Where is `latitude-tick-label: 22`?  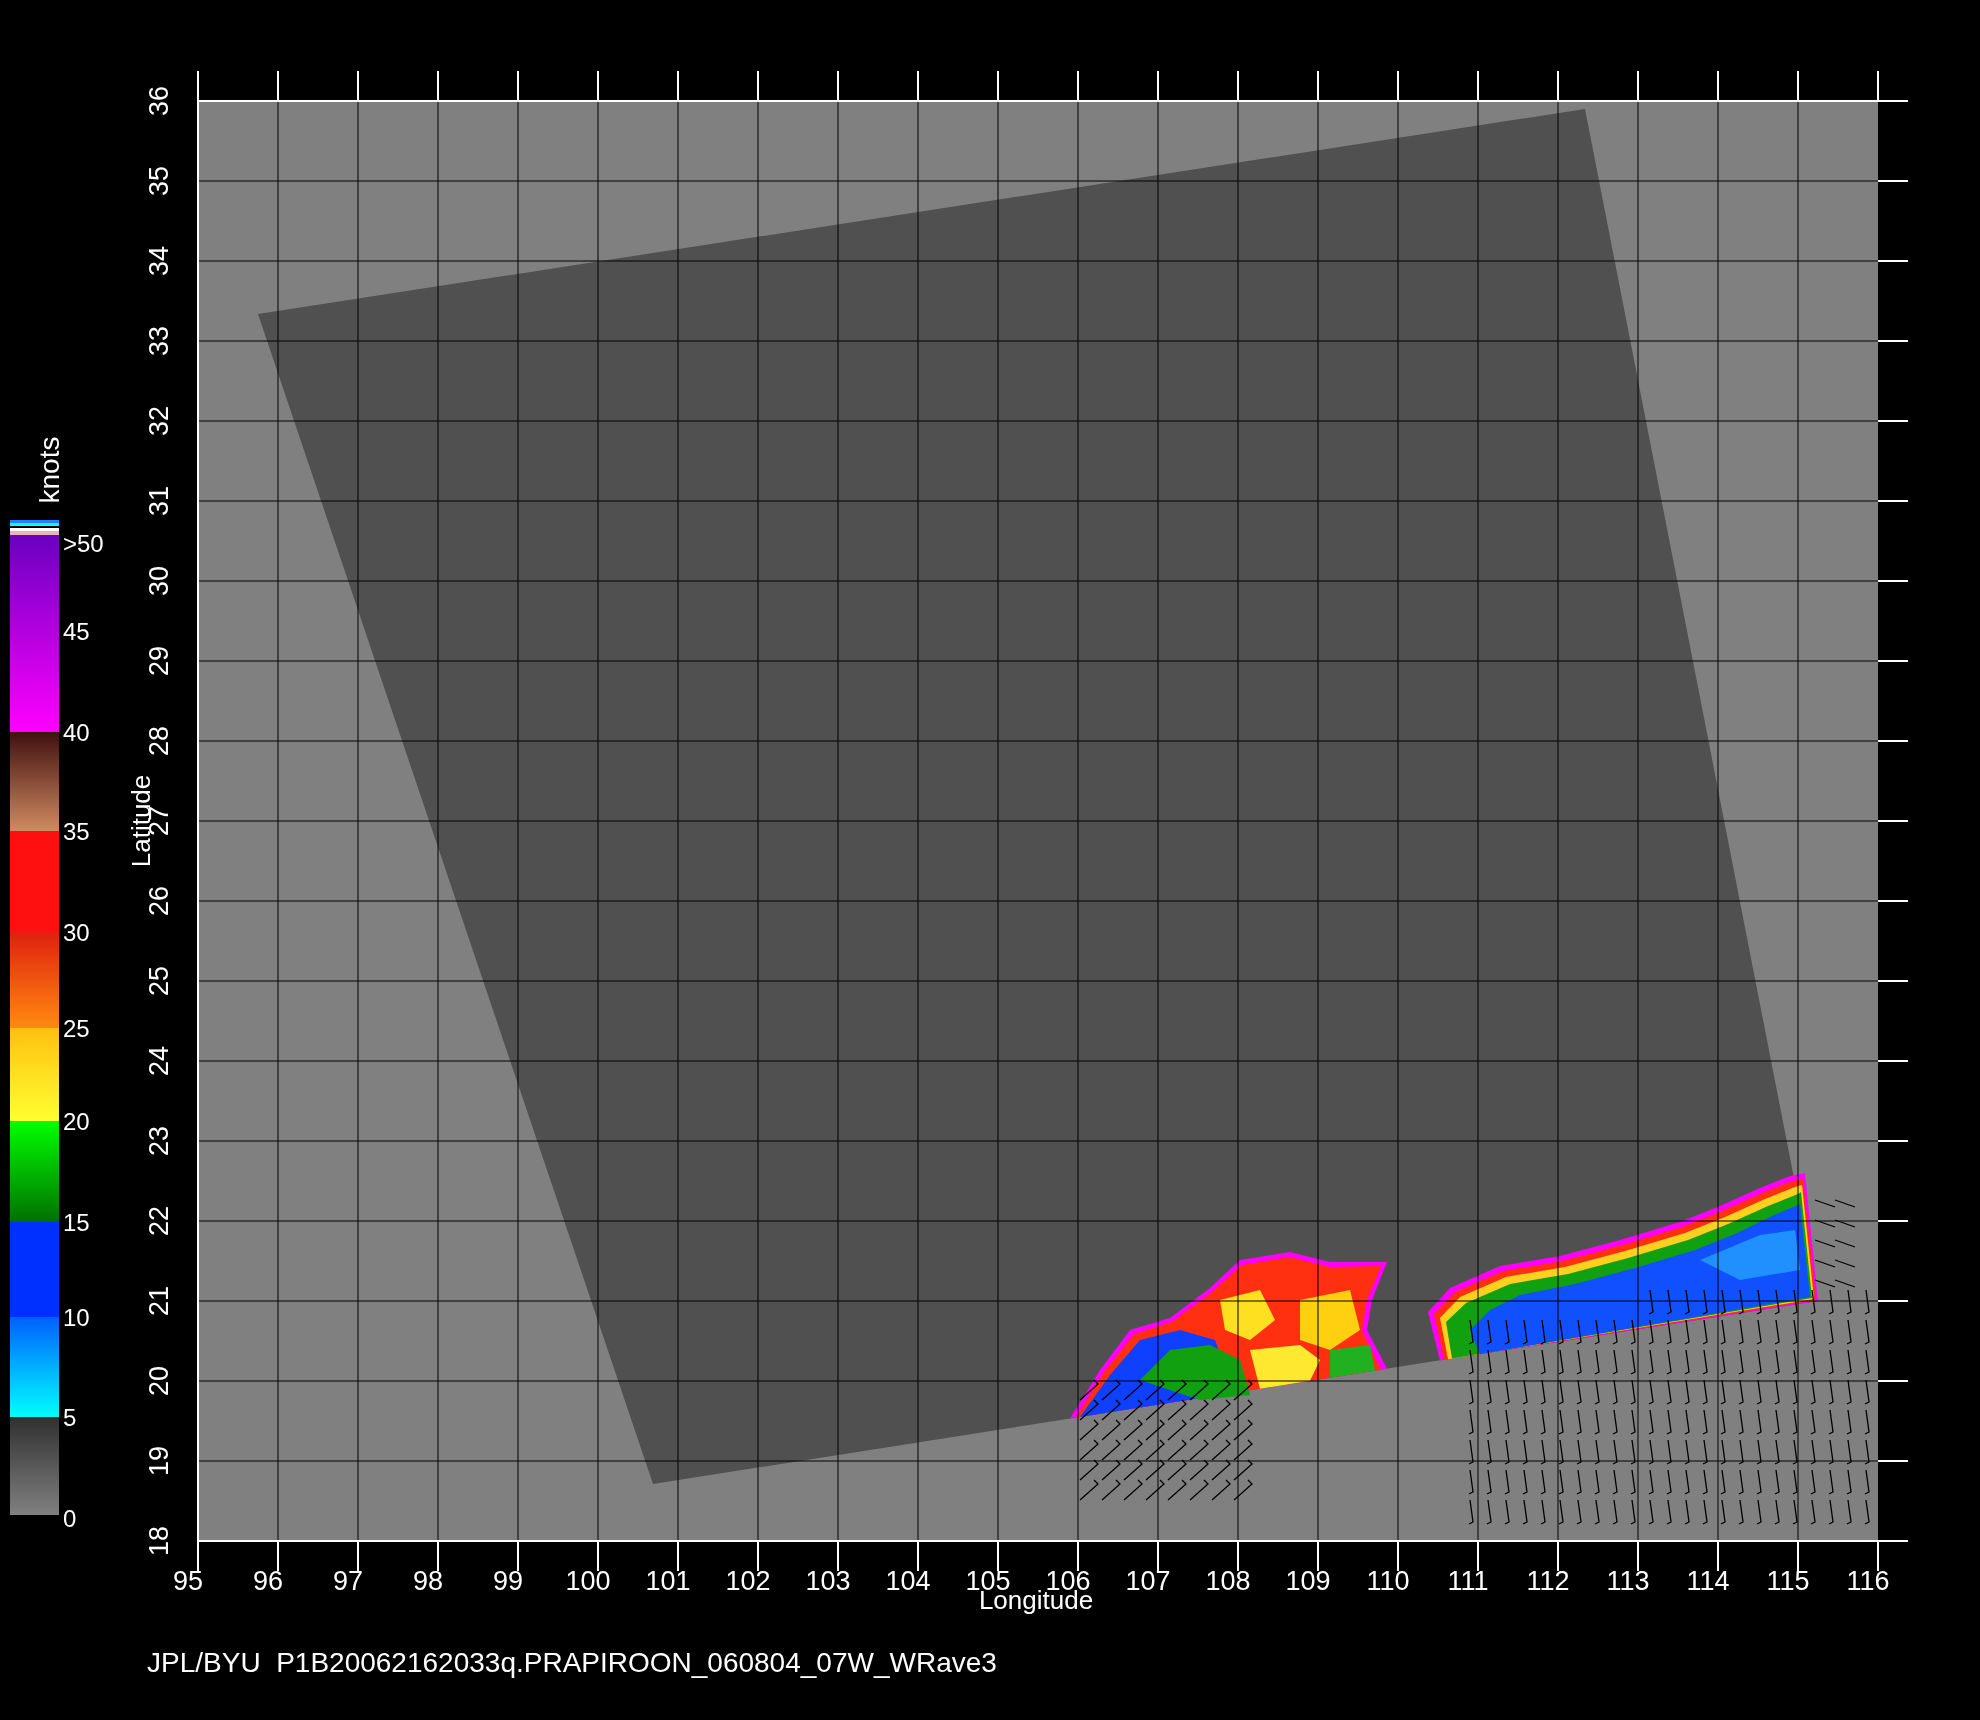 latitude-tick-label: 22 is located at coordinates (159, 1221).